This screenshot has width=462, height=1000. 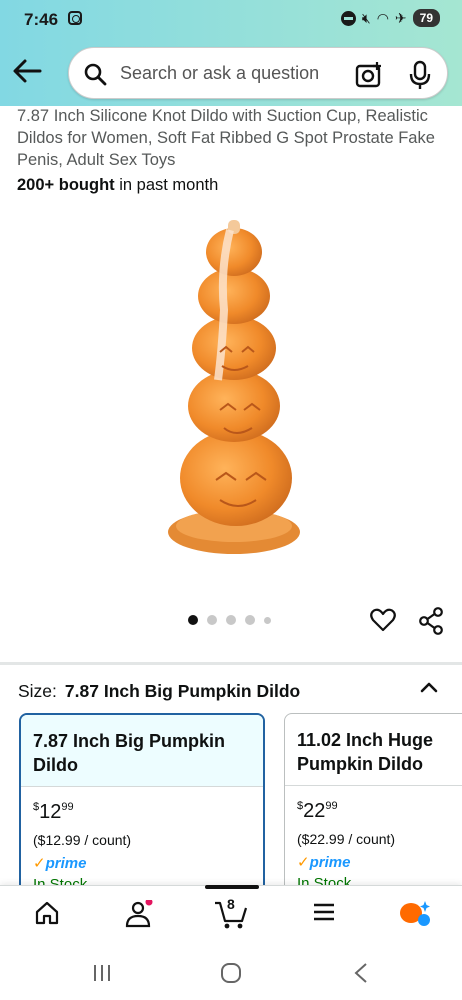 I want to click on size-selector-header: Size: 7.87 Inch Big Pumpkin Dildo, so click(x=159, y=691).